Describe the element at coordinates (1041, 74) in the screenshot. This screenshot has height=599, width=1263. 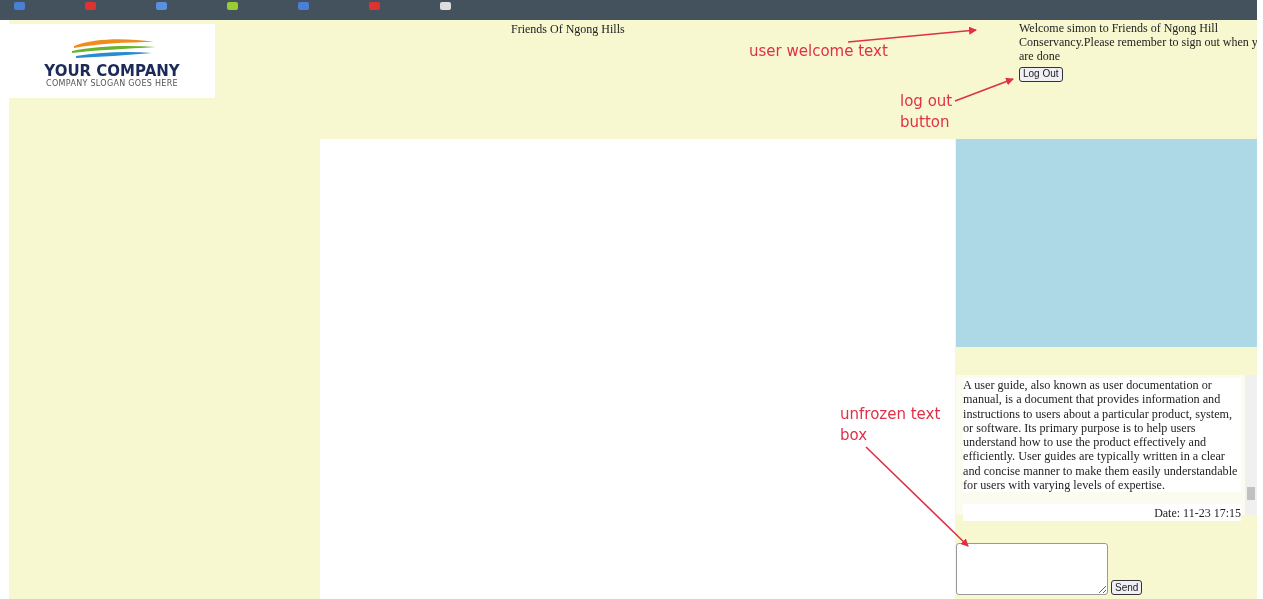
I see `logout-button: Log Out` at that location.